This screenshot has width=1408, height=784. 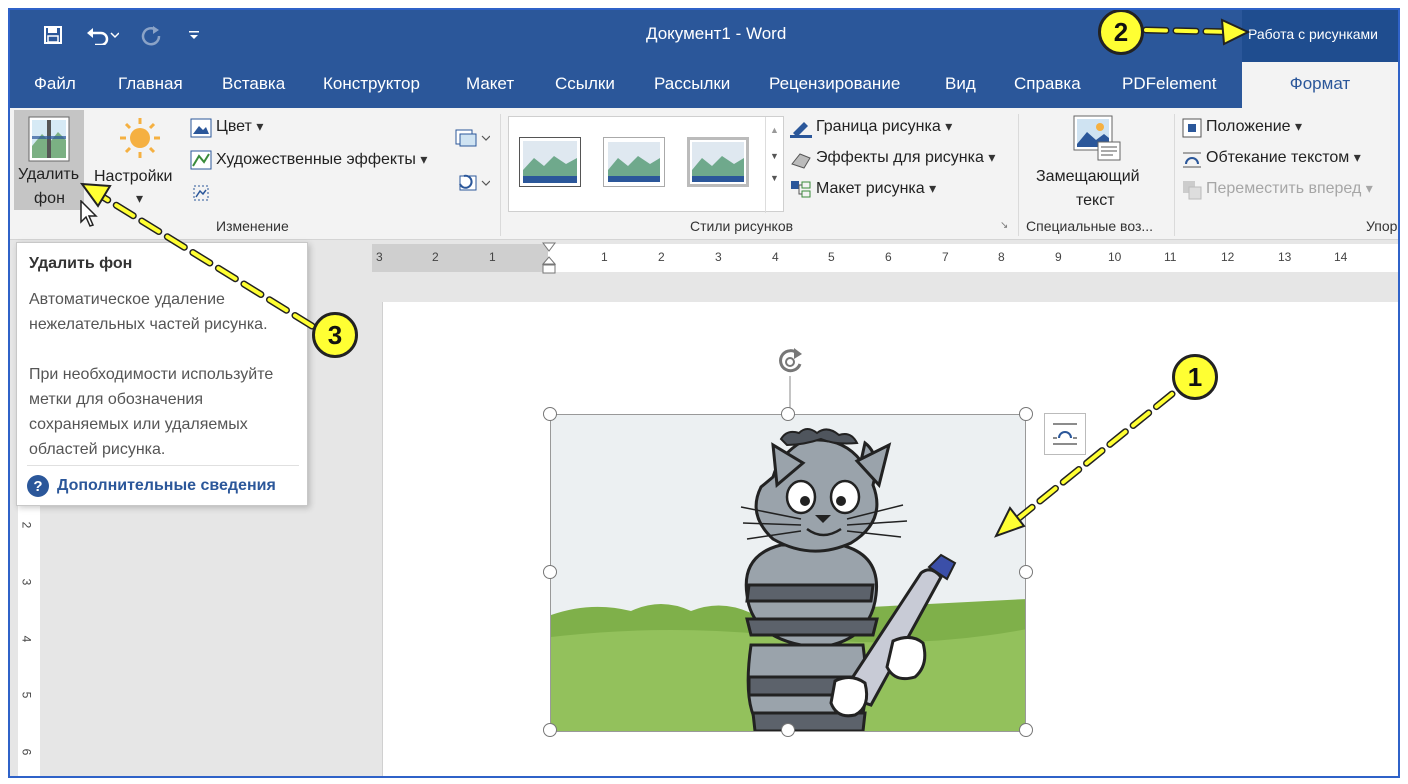 What do you see at coordinates (1195, 377) in the screenshot?
I see `callout-badge: 1` at bounding box center [1195, 377].